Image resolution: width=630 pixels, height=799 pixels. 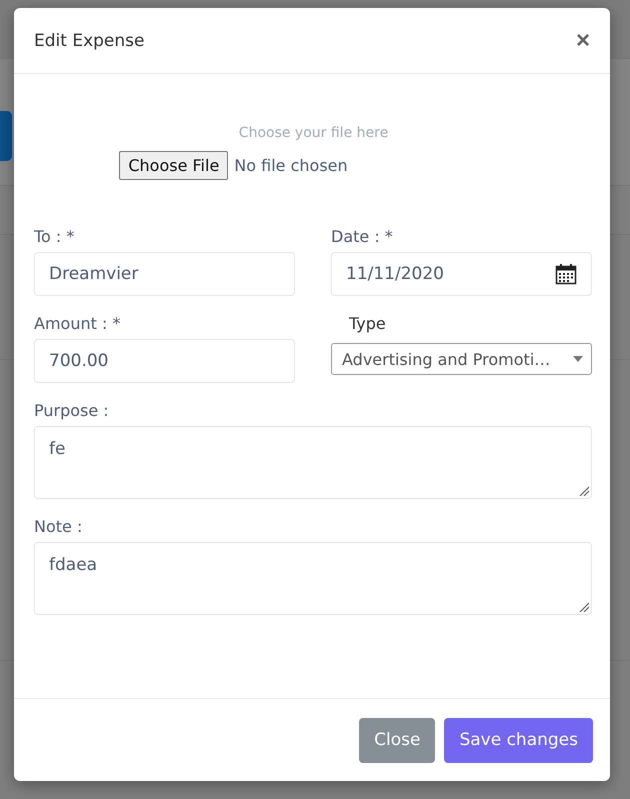 I want to click on text-field: 700.00, so click(x=164, y=361).